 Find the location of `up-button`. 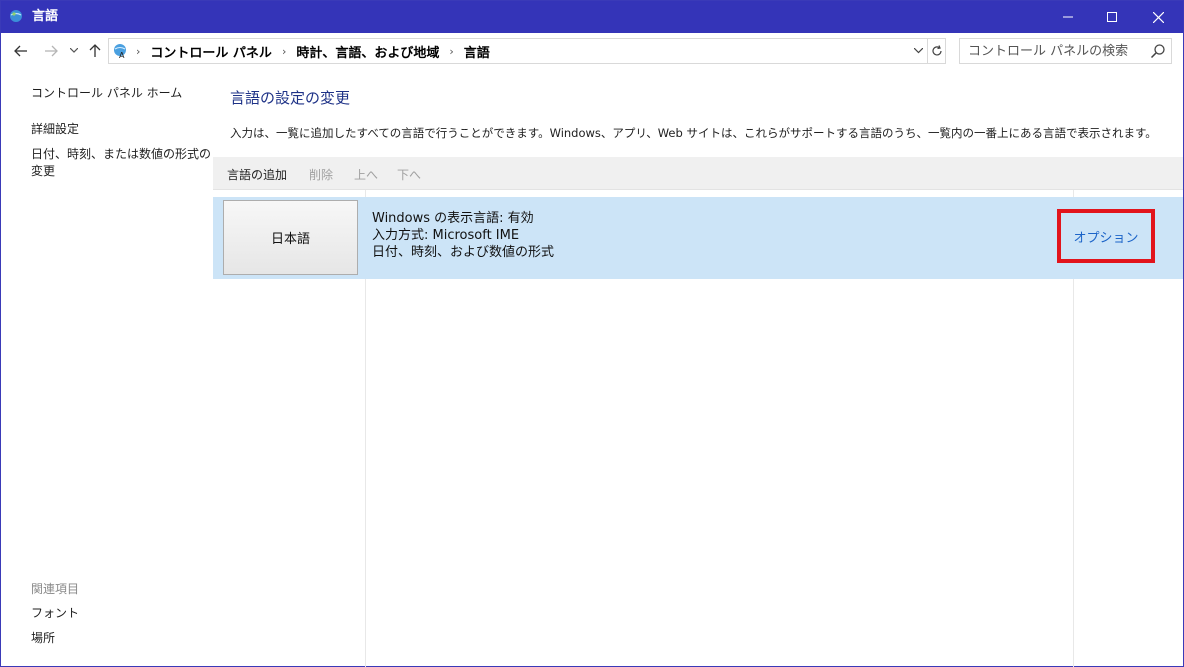

up-button is located at coordinates (95, 51).